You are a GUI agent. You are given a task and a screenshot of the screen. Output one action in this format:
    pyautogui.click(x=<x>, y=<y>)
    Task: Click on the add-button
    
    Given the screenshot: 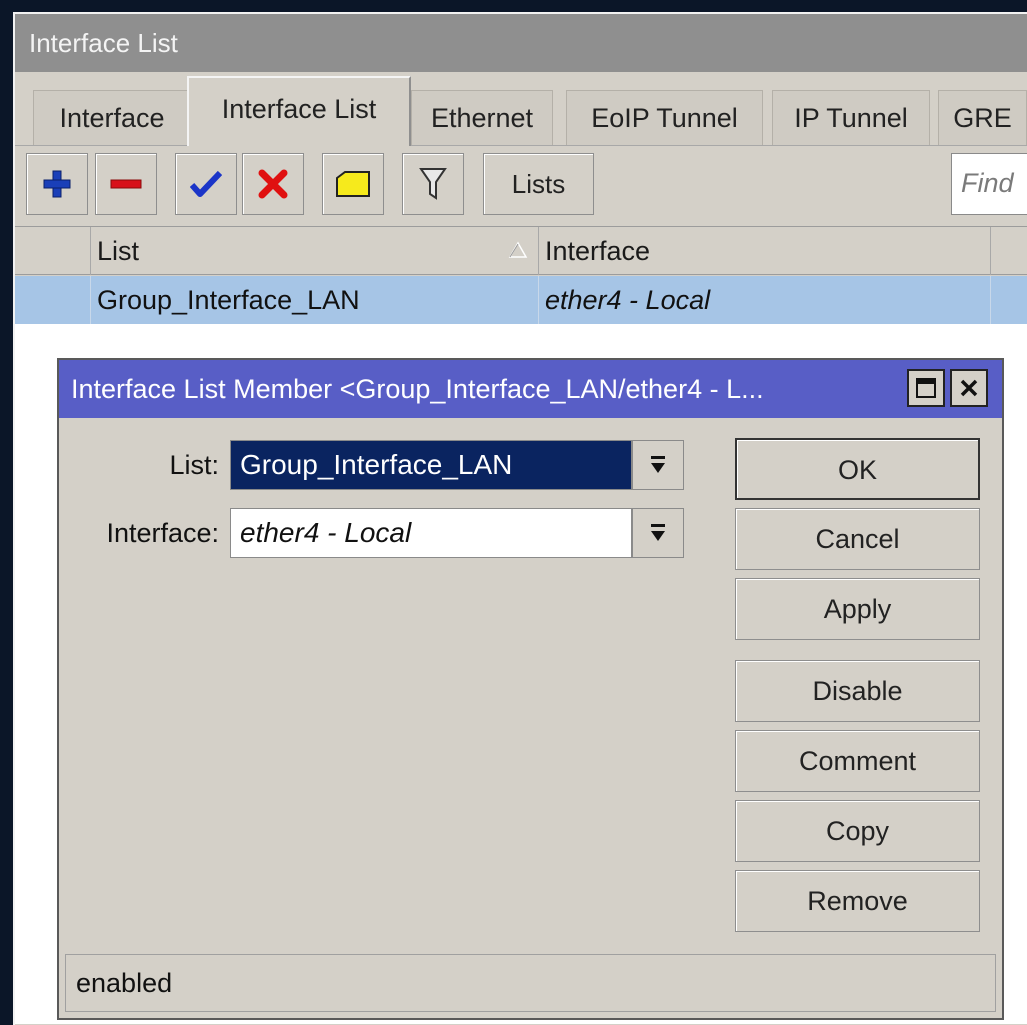 What is the action you would take?
    pyautogui.click(x=57, y=184)
    